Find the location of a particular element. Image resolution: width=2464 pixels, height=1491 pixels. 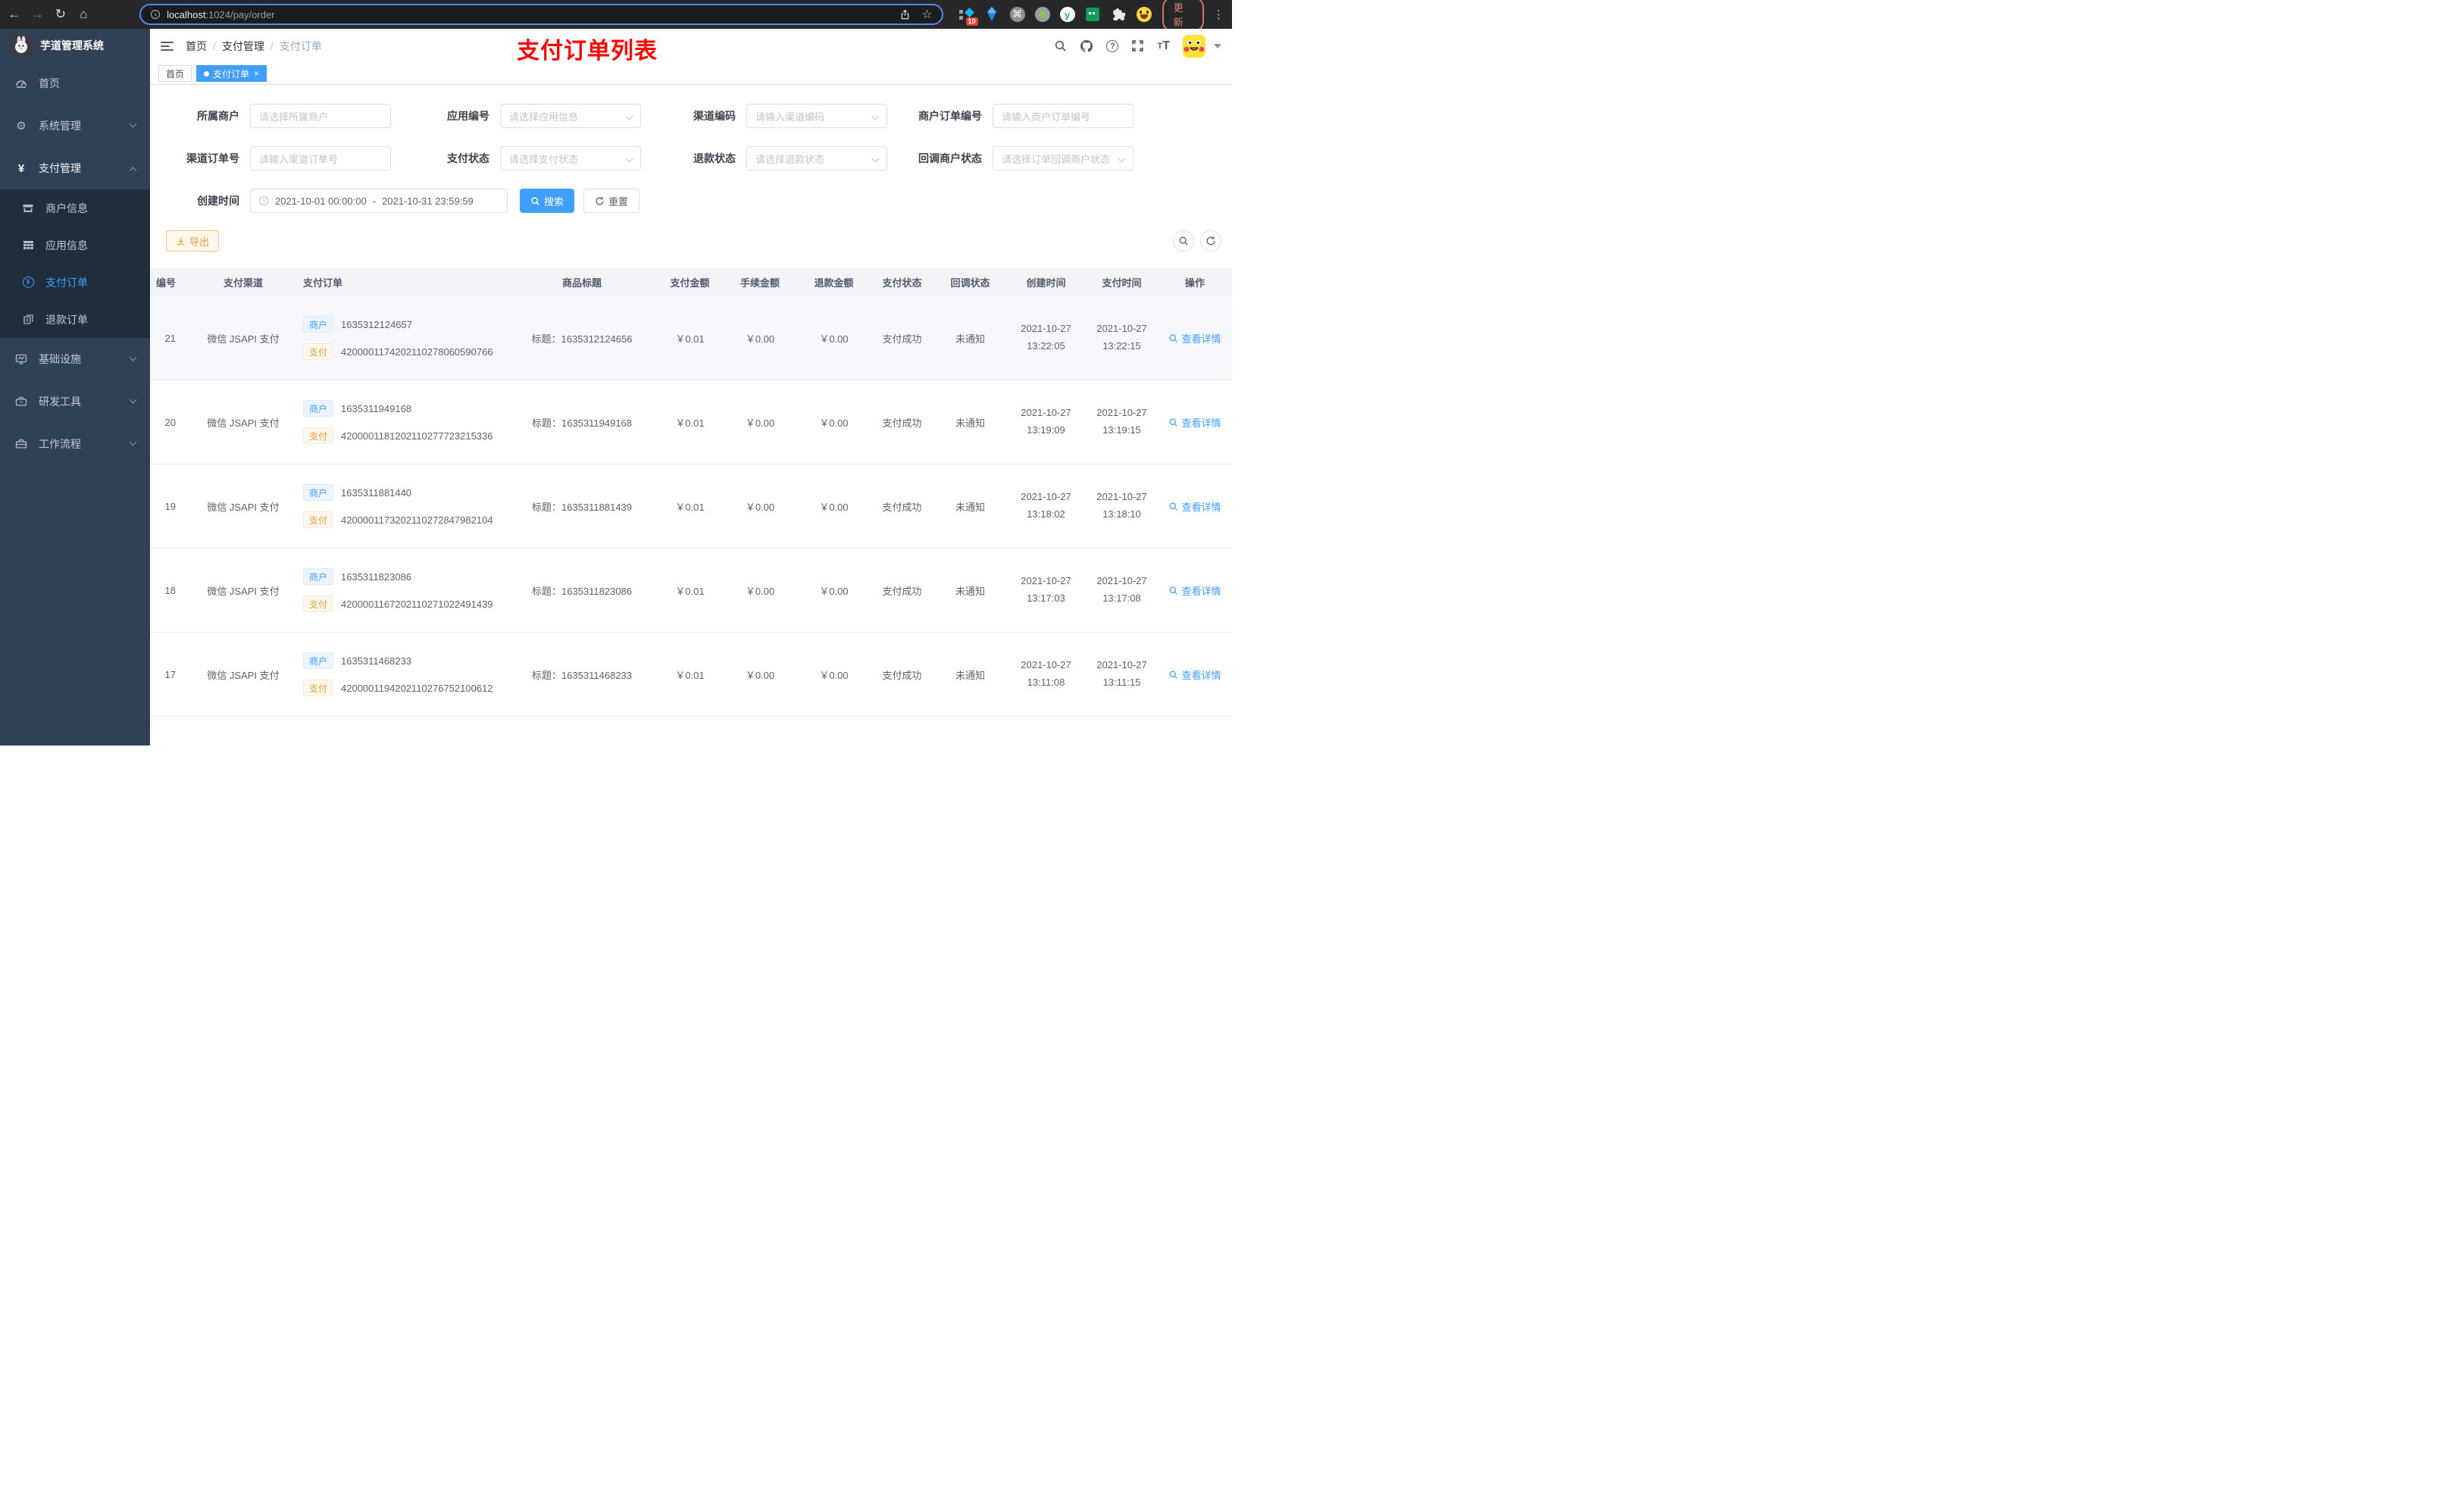

sidebar-item-system: ⚙ 系统管理 is located at coordinates (75, 126).